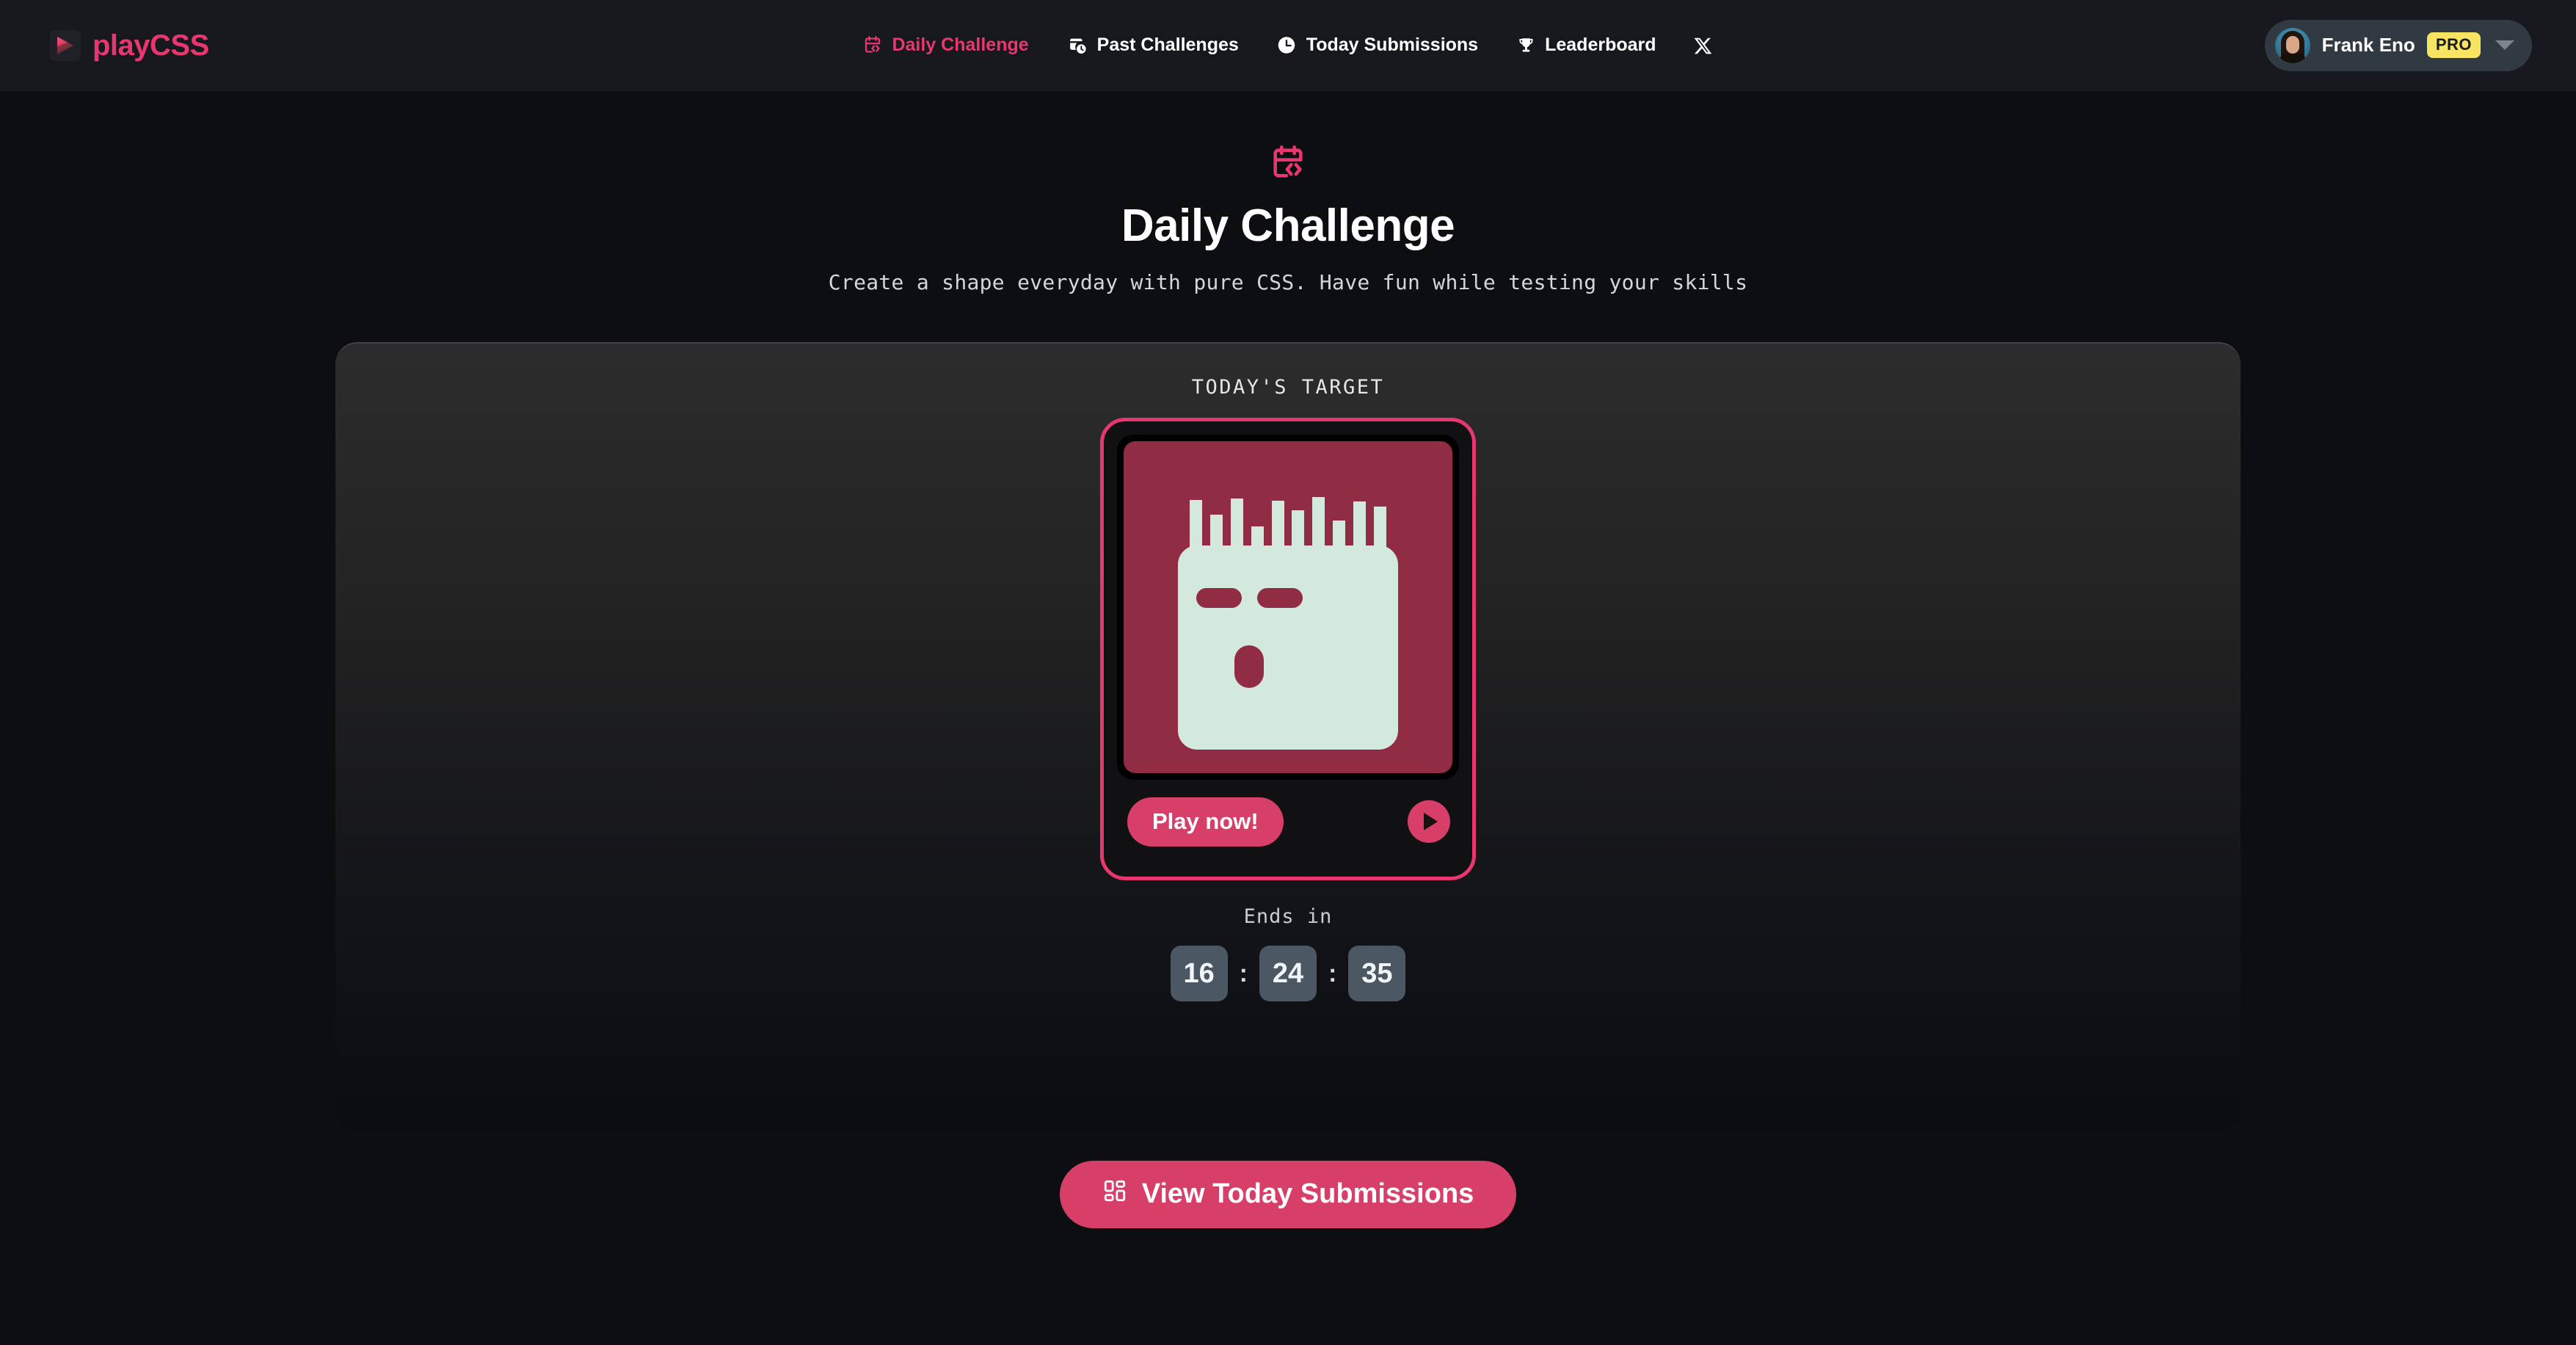  I want to click on pro-badge: PRO, so click(2453, 45).